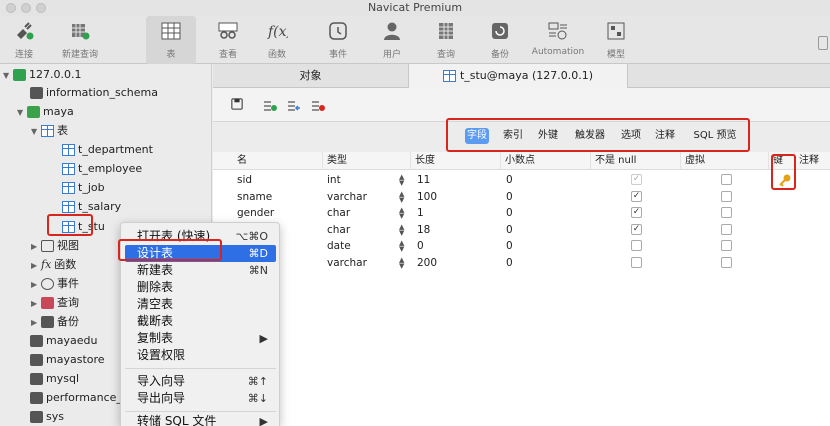 This screenshot has width=830, height=426. I want to click on field-length-cell: 11, so click(423, 180).